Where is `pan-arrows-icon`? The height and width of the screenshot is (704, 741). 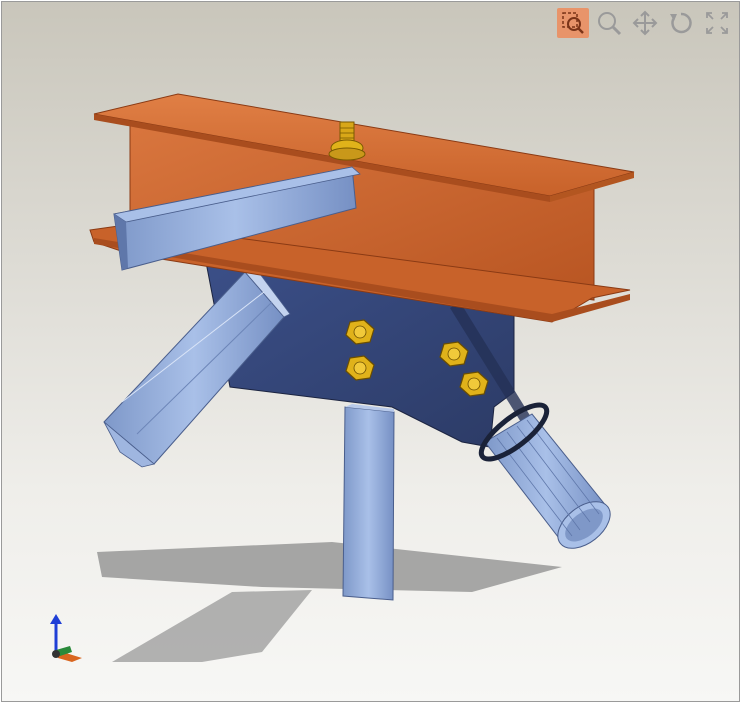 pan-arrows-icon is located at coordinates (645, 23).